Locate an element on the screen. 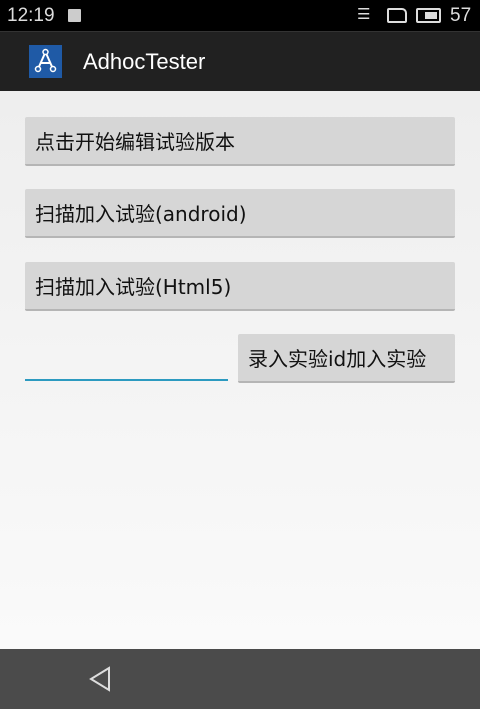 The width and height of the screenshot is (480, 709). battery-level: 57 is located at coordinates (461, 15).